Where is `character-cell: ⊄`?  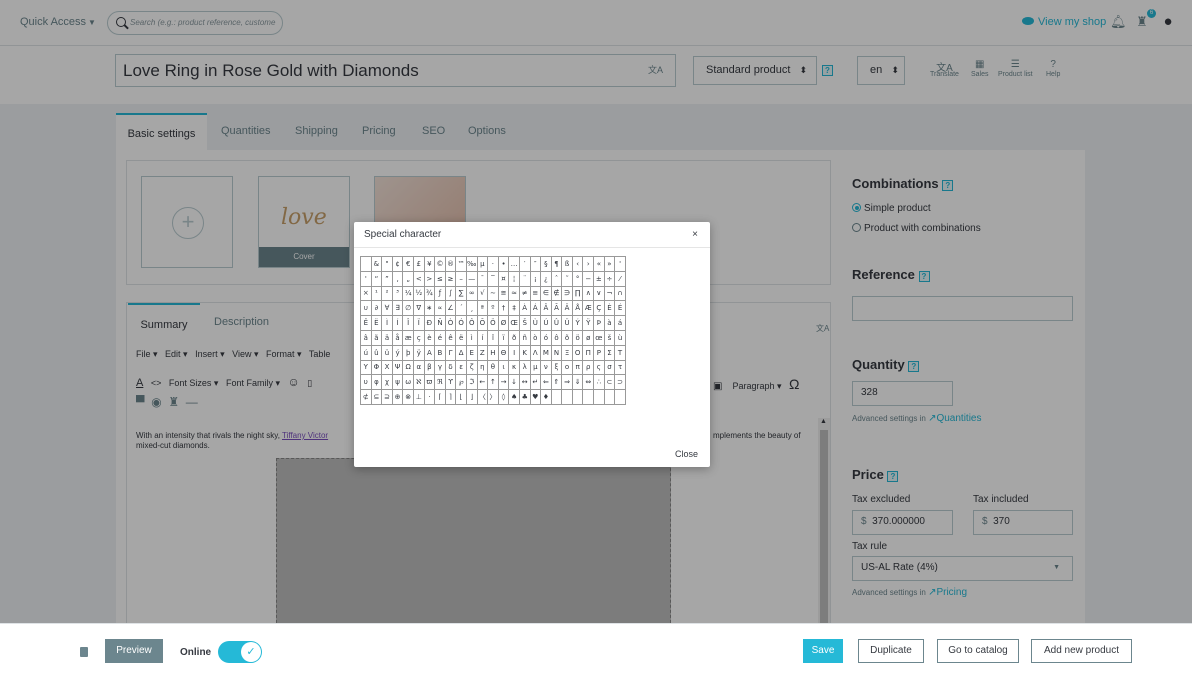
character-cell: ⊄ is located at coordinates (366, 397).